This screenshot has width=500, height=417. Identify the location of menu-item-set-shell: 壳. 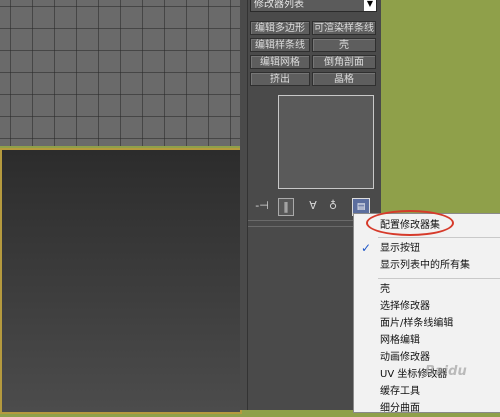
(427, 289).